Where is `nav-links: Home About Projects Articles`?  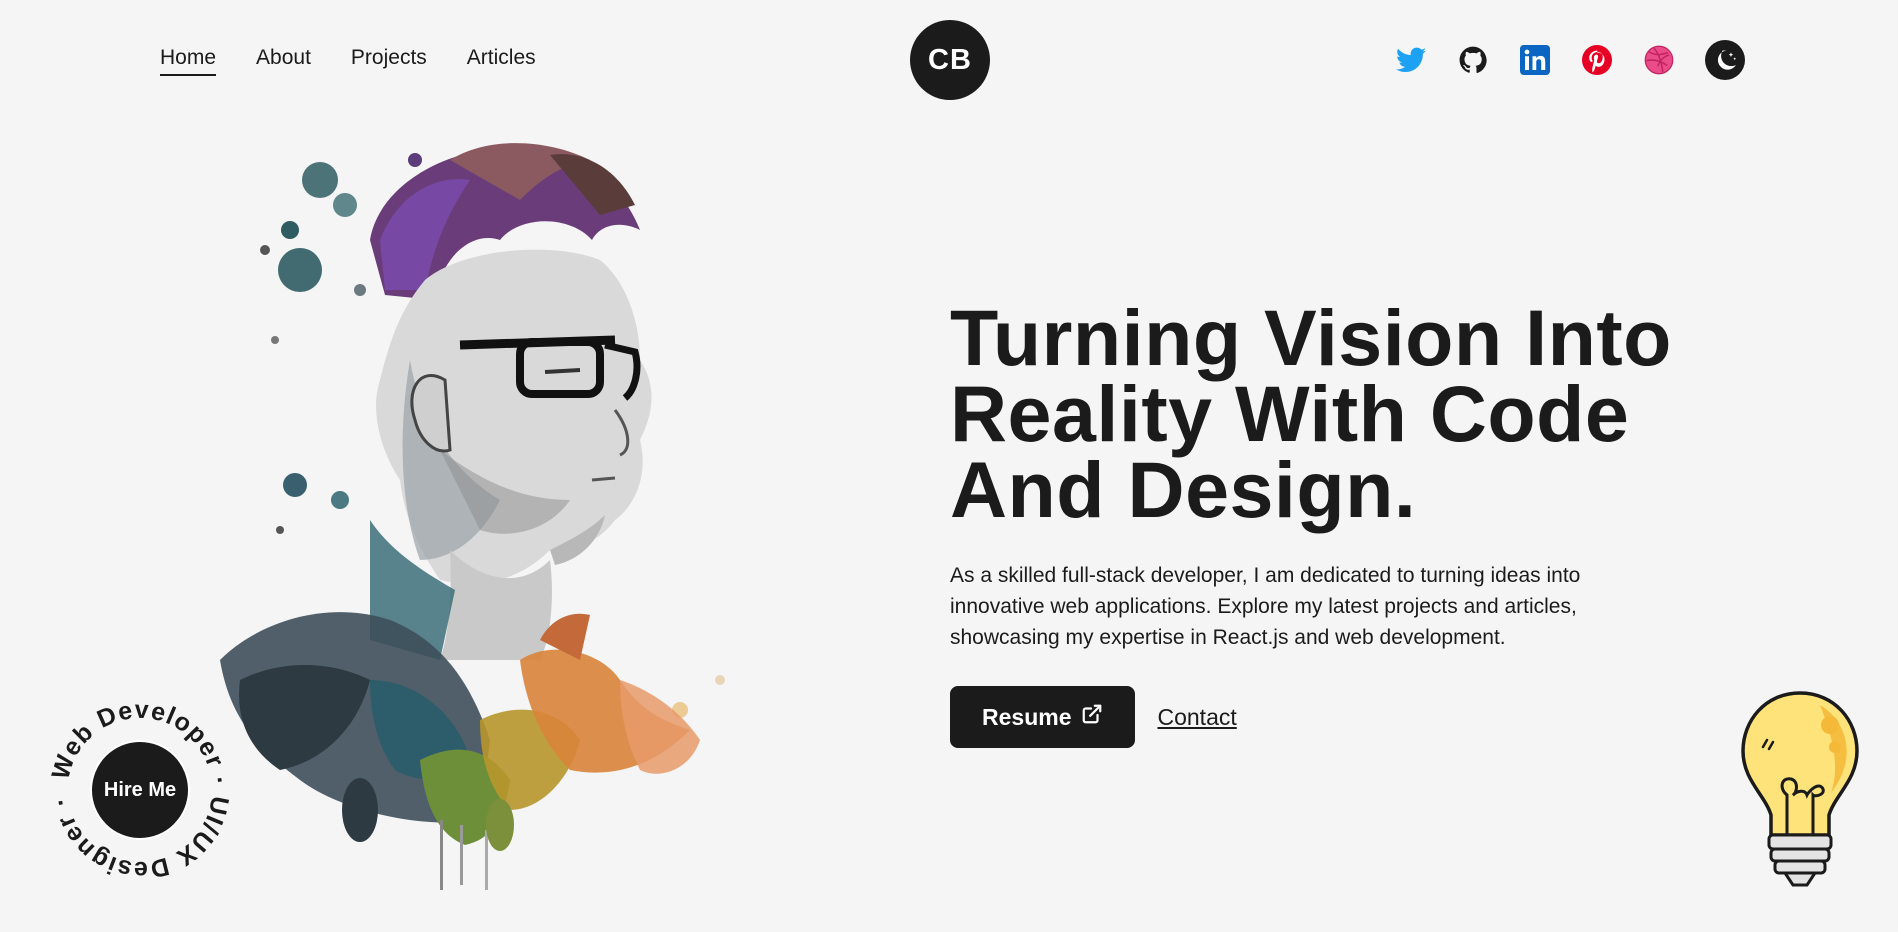 nav-links: Home About Projects Articles is located at coordinates (348, 61).